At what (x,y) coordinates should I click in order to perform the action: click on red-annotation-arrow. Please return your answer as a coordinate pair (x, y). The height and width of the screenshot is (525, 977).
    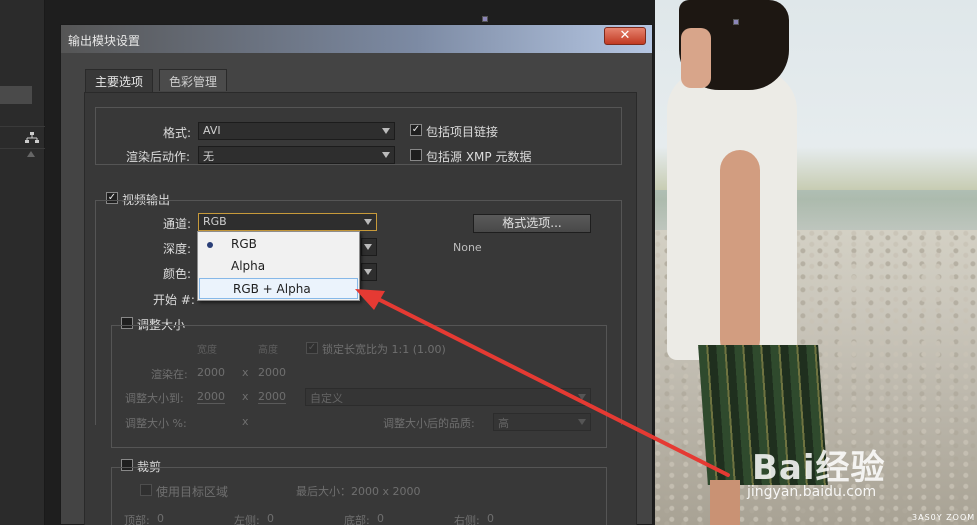
    Looking at the image, I should click on (542, 383).